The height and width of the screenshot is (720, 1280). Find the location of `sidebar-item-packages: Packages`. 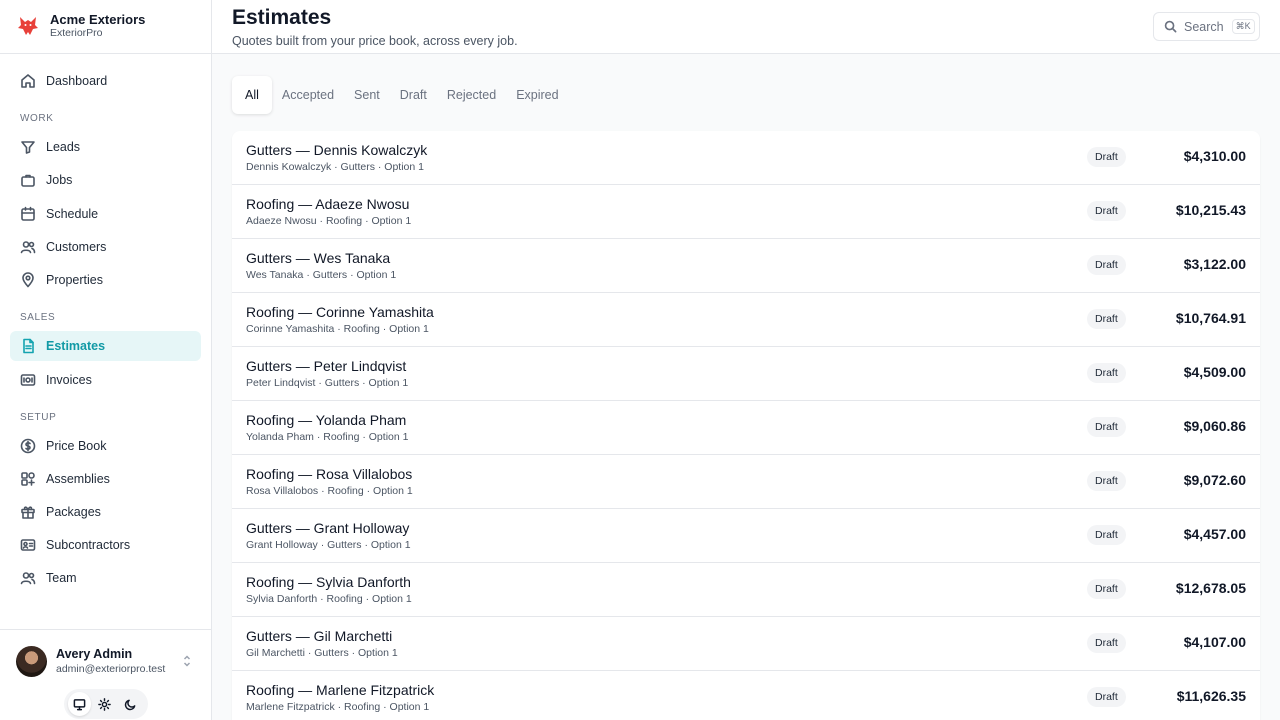

sidebar-item-packages: Packages is located at coordinates (105, 512).